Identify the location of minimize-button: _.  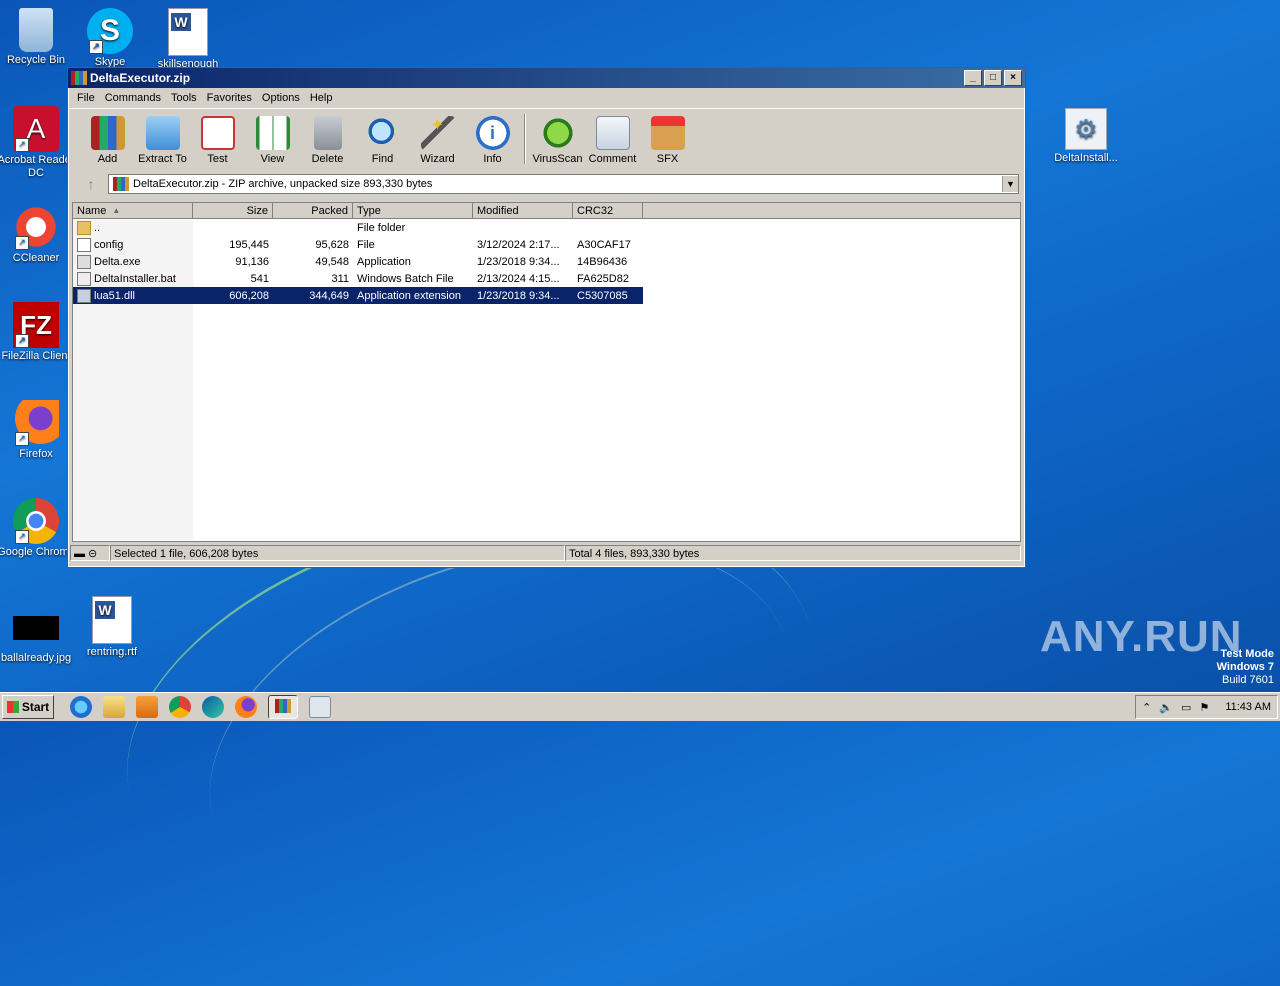
(973, 78).